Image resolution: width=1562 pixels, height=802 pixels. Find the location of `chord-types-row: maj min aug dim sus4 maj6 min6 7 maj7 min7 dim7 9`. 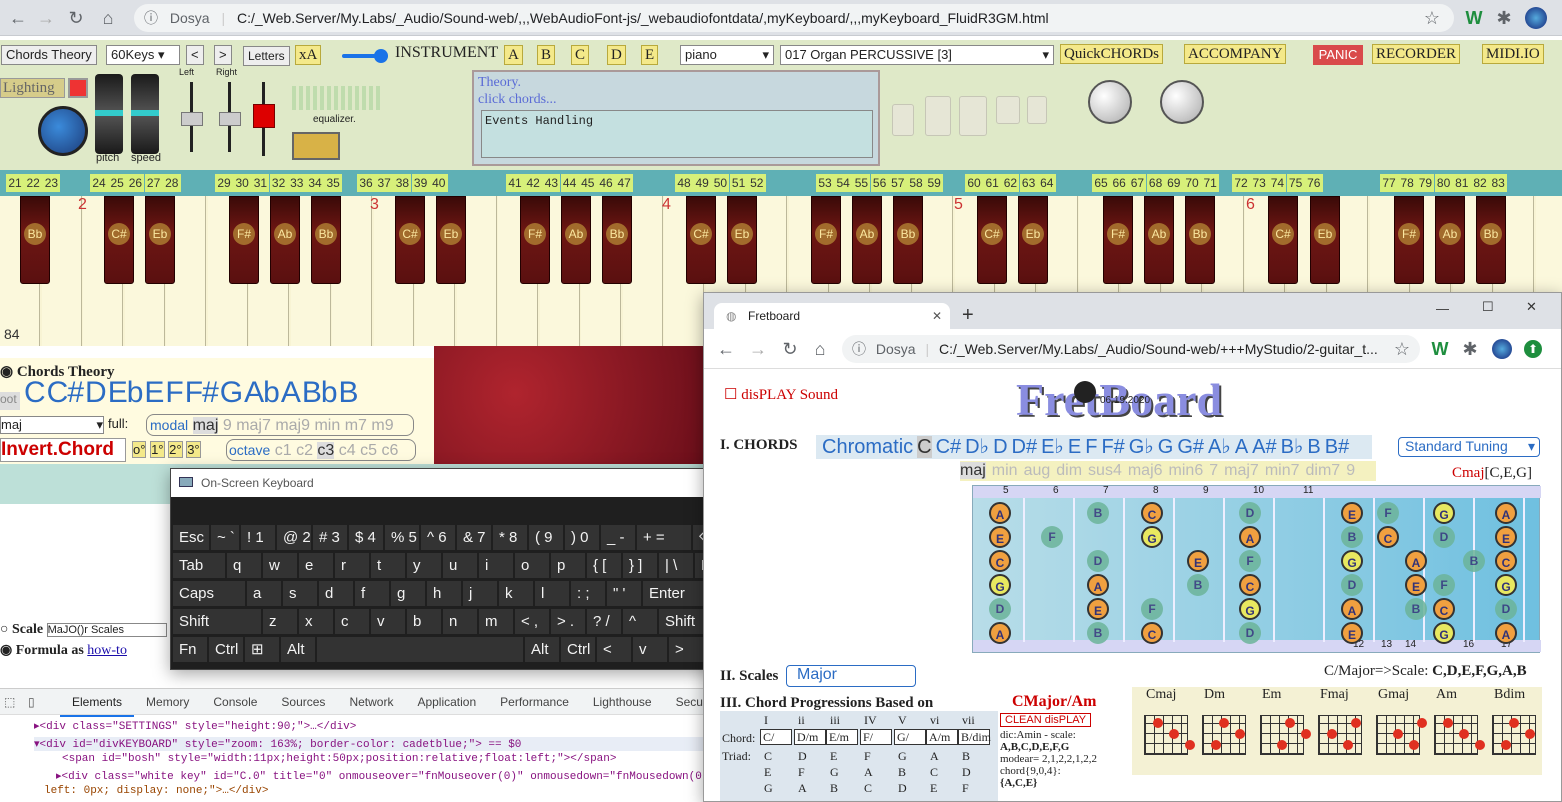

chord-types-row: maj min aug dim sus4 maj6 min6 7 maj7 min7 dim7 9 is located at coordinates (1168, 471).